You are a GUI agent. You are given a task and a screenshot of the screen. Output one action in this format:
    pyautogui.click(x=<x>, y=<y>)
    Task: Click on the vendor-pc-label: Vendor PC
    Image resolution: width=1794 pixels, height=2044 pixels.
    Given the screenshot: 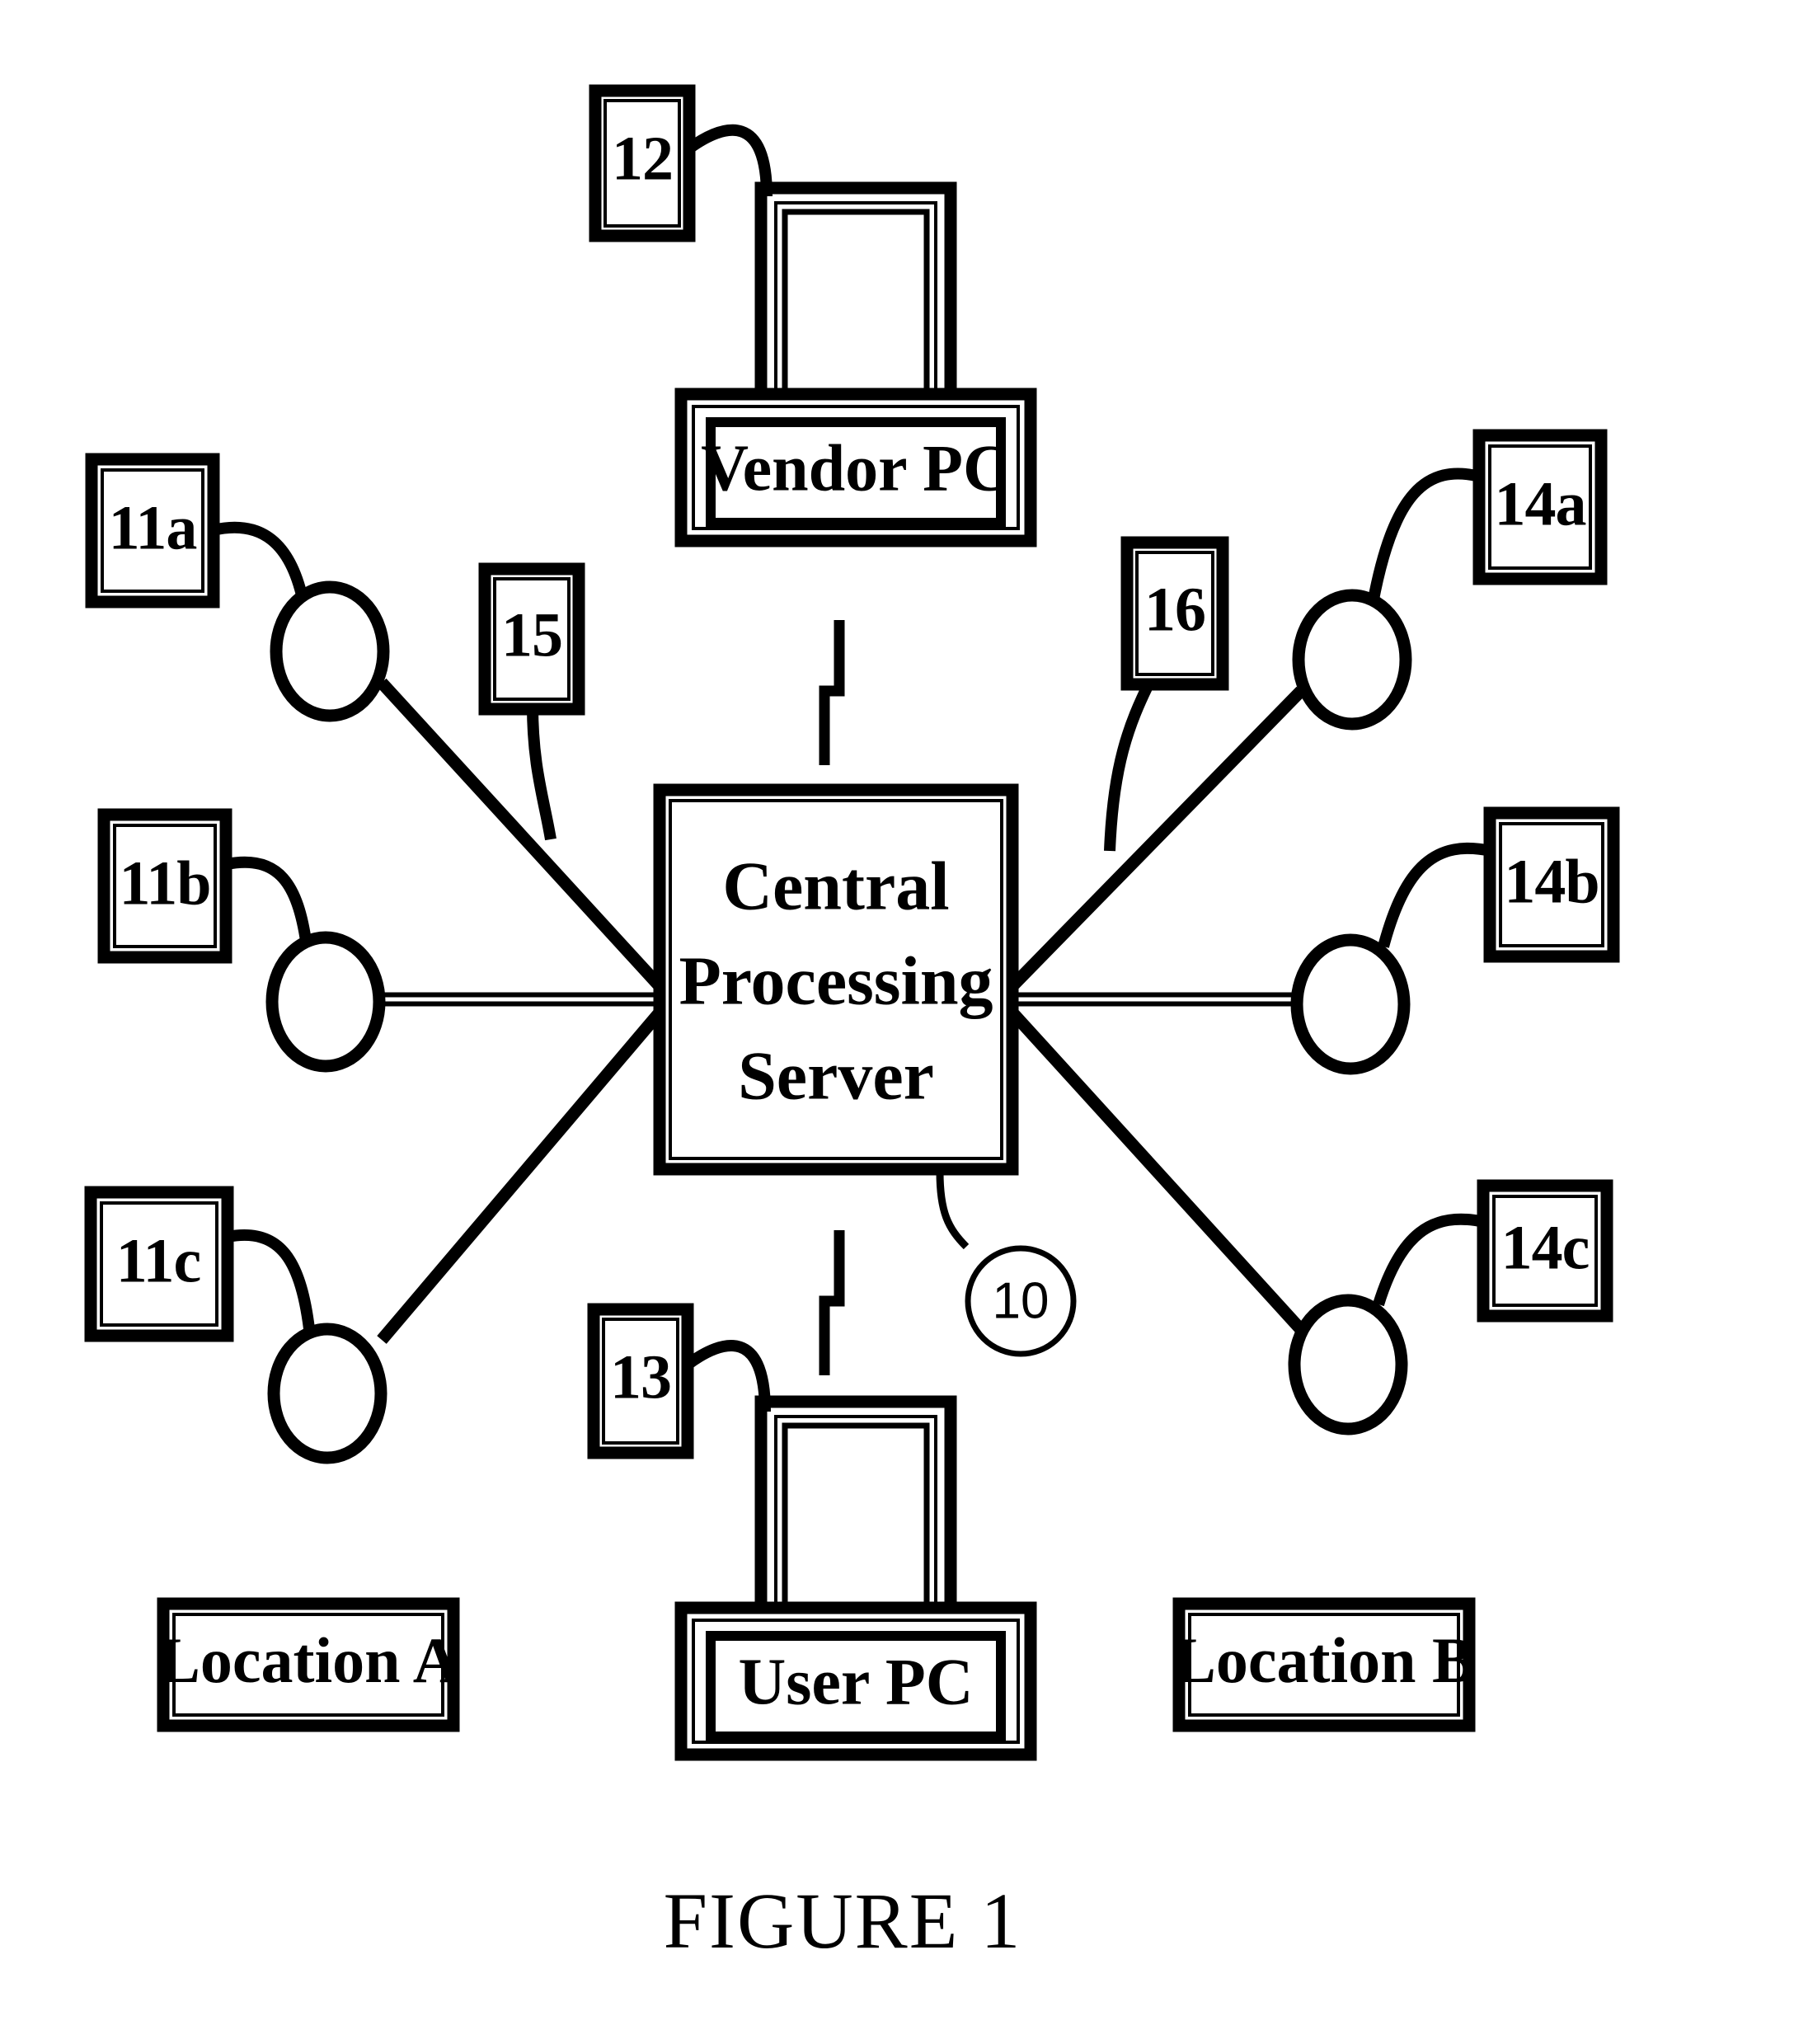 What is the action you would take?
    pyautogui.click(x=856, y=468)
    